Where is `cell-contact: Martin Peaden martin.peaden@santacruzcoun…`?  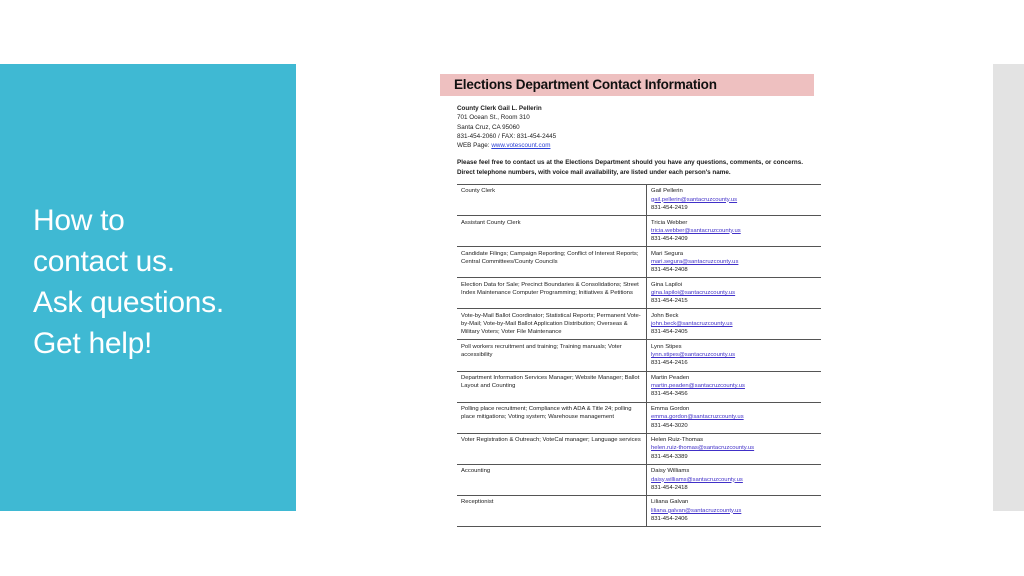
cell-contact: Martin Peaden martin.peaden@santacruzcoun… is located at coordinates (733, 386).